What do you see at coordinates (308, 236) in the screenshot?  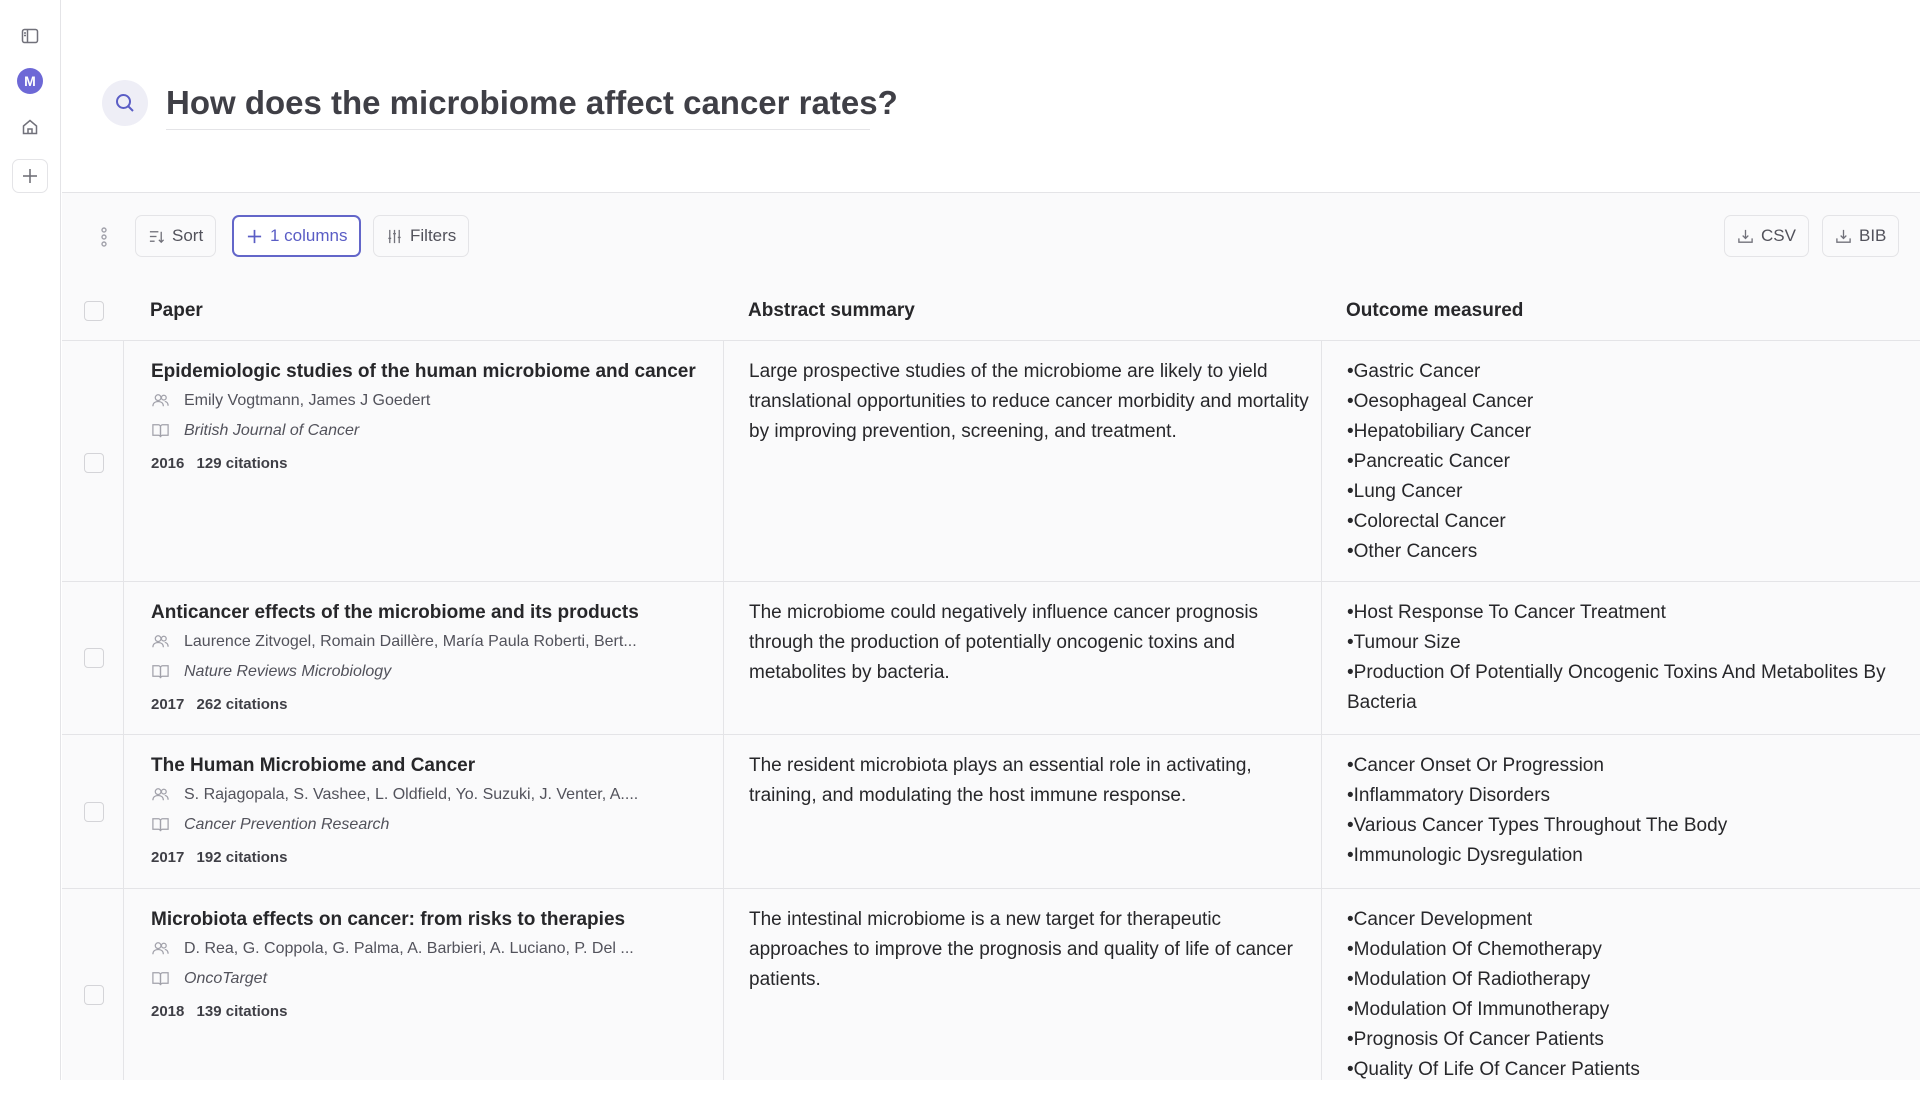 I see `columns-label: 1 columns` at bounding box center [308, 236].